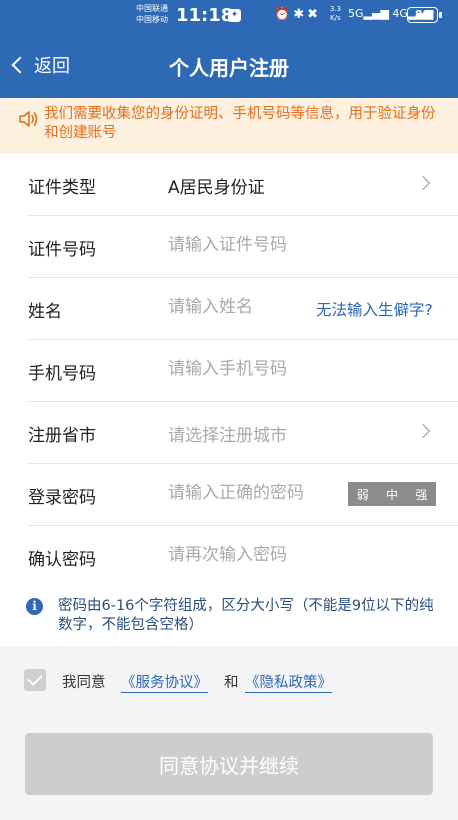 The height and width of the screenshot is (820, 458). I want to click on battery-icon: 80, so click(424, 15).